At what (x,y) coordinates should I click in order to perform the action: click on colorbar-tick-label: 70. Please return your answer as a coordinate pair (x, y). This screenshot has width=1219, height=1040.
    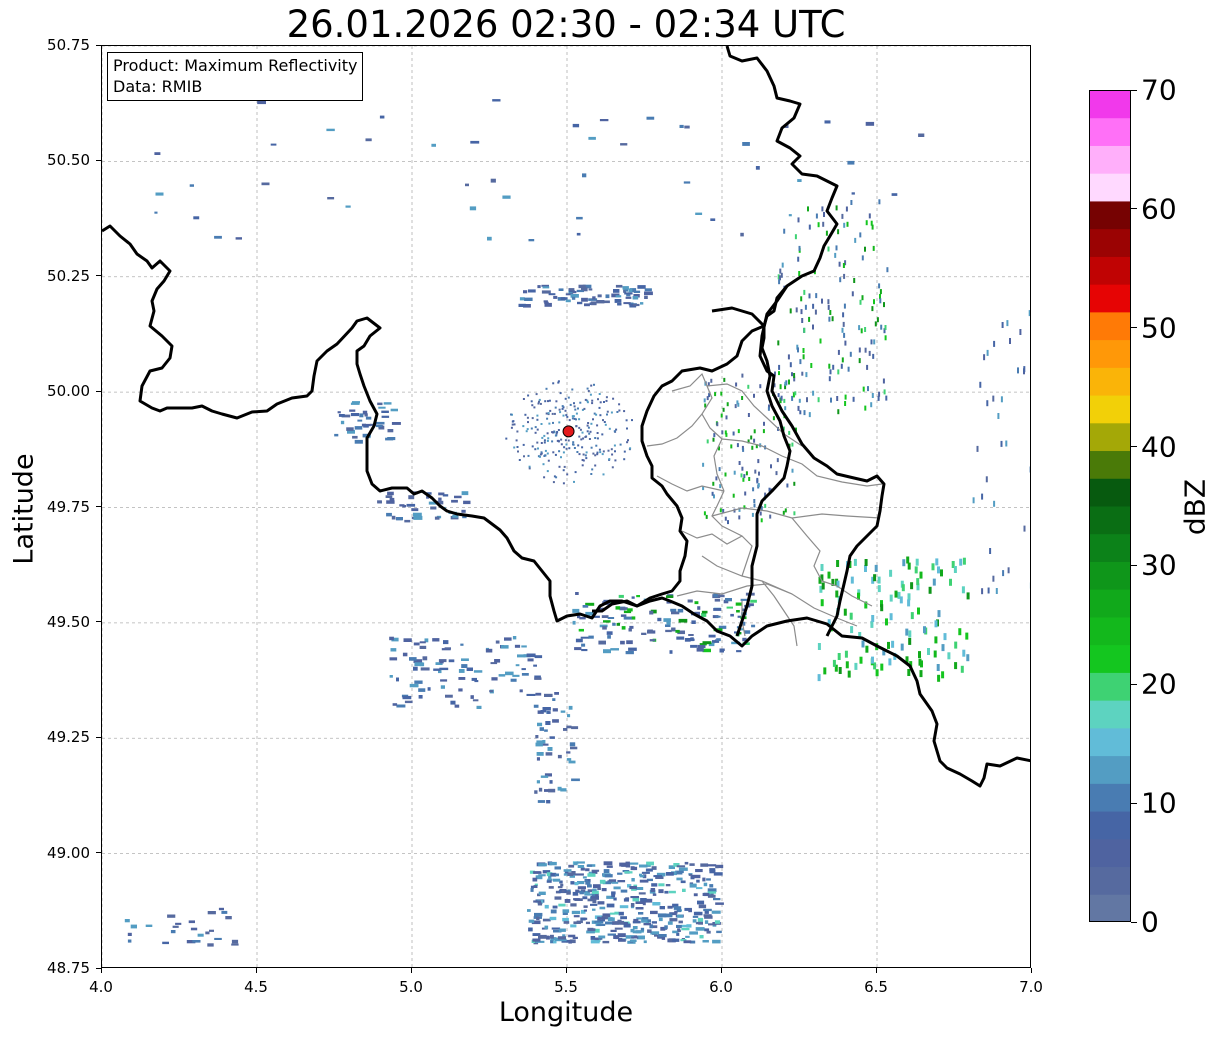
    Looking at the image, I should click on (1159, 90).